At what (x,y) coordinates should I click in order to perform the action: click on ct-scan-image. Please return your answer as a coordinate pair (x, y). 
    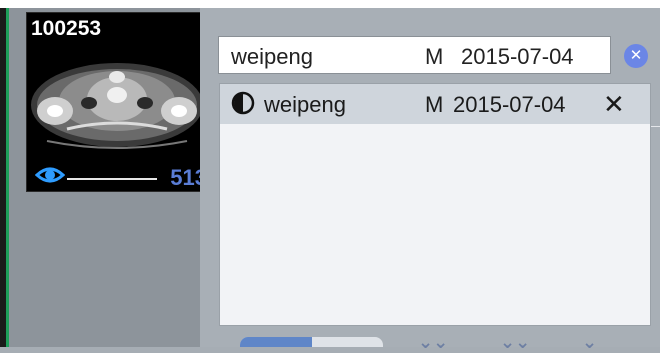
    Looking at the image, I should click on (117, 106).